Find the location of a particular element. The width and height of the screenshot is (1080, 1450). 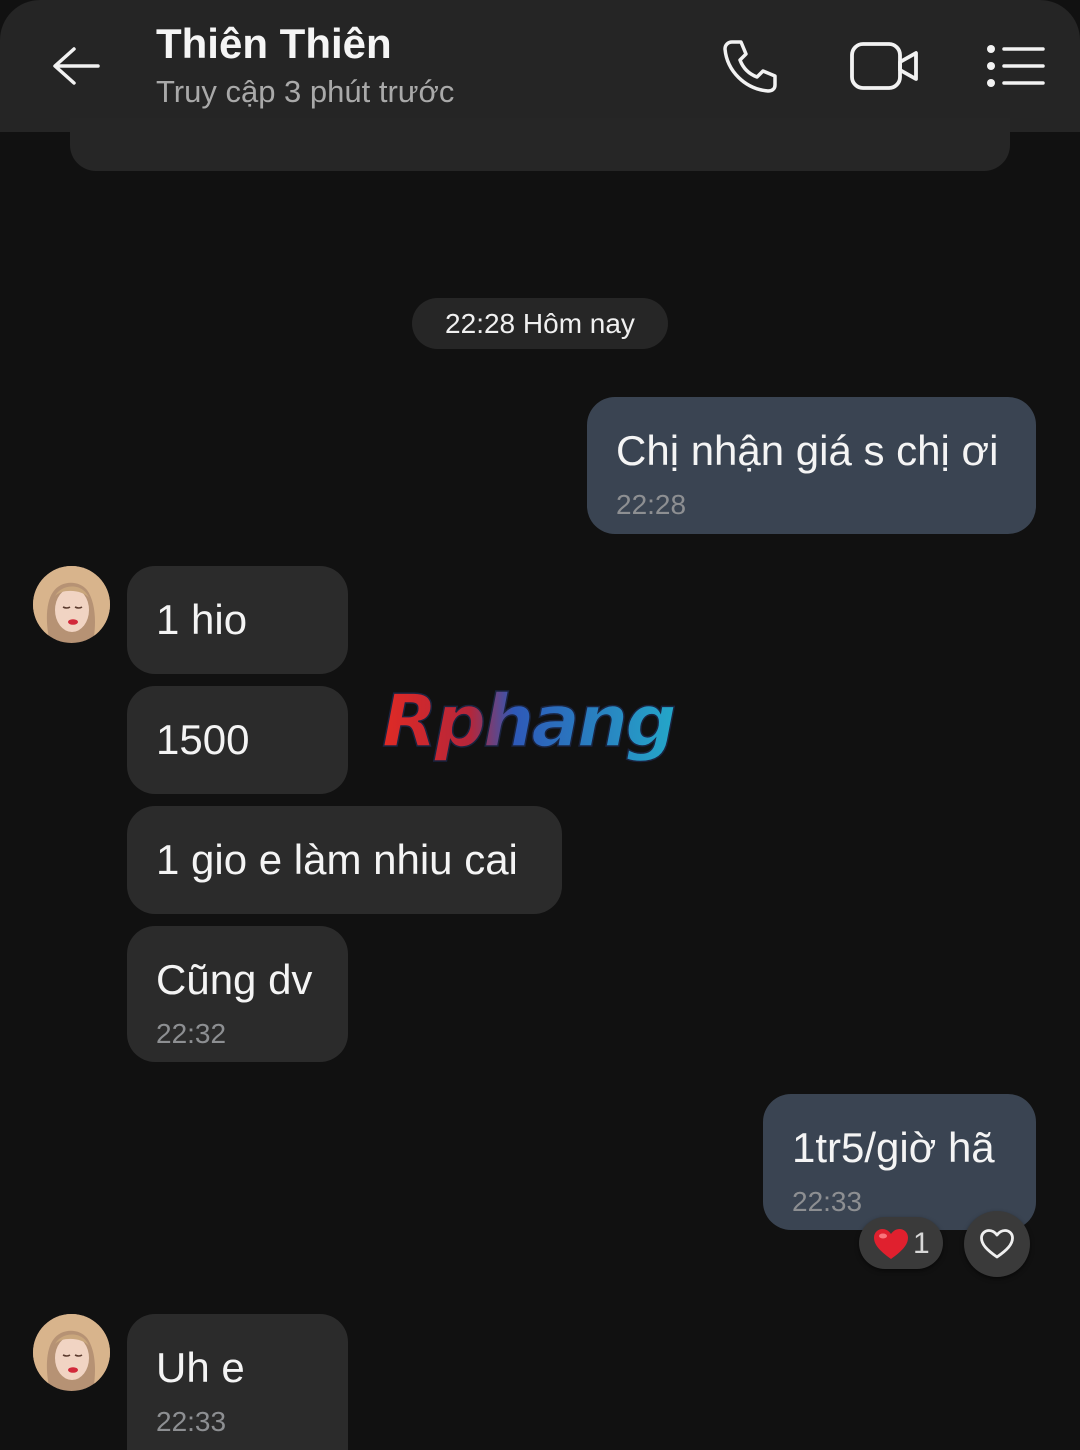

pinned-banner is located at coordinates (540, 144).